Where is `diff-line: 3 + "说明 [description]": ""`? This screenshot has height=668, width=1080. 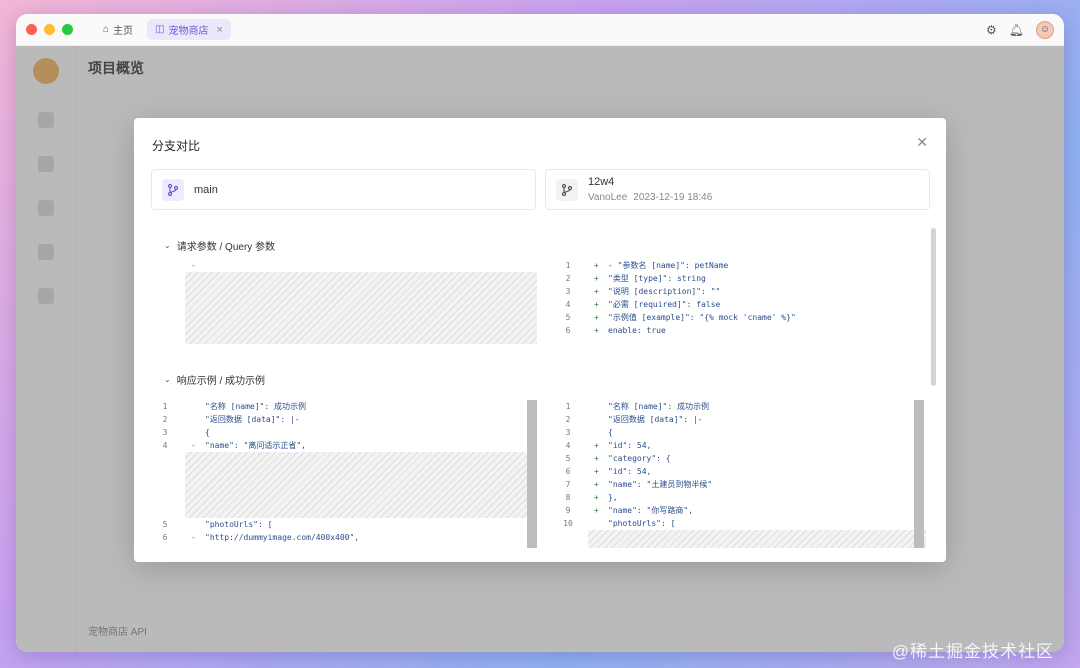
diff-line: 3 + "说明 [description]": "" is located at coordinates (740, 291).